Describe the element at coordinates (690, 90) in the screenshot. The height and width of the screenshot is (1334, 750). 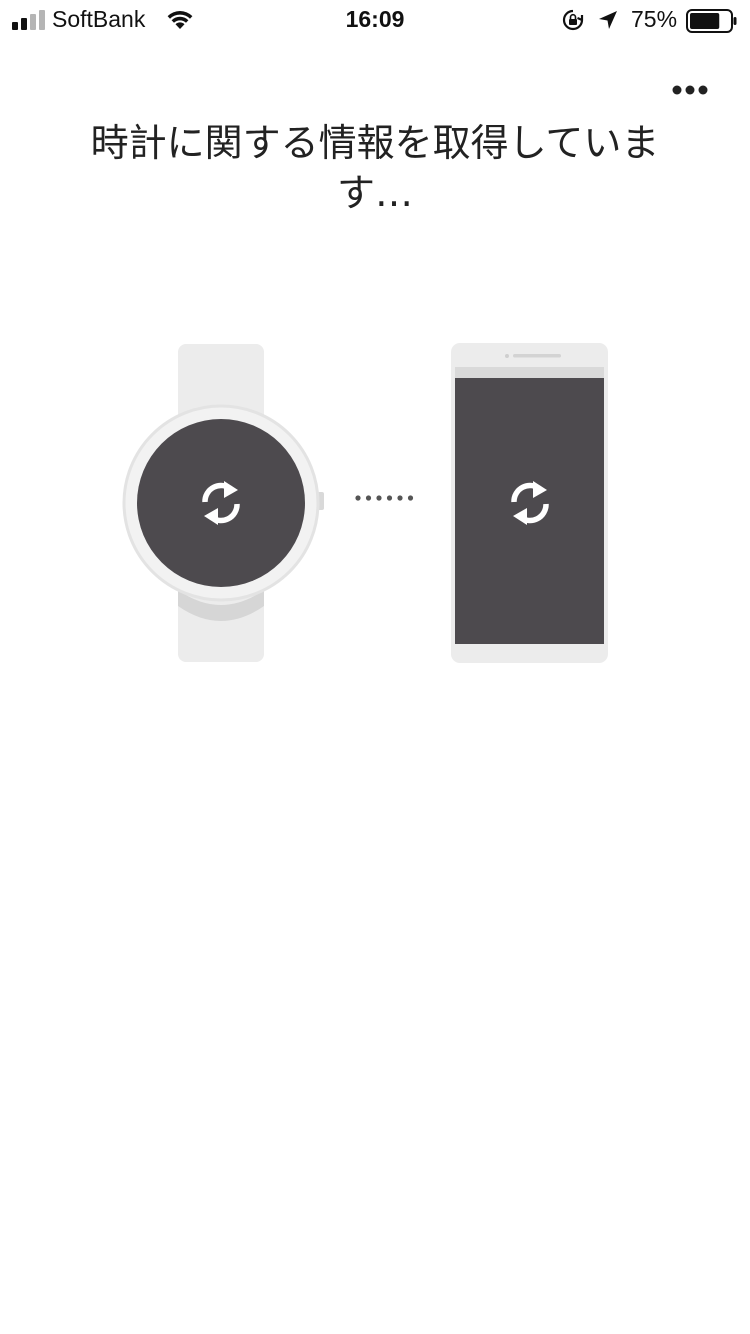
I see `more-options-button` at that location.